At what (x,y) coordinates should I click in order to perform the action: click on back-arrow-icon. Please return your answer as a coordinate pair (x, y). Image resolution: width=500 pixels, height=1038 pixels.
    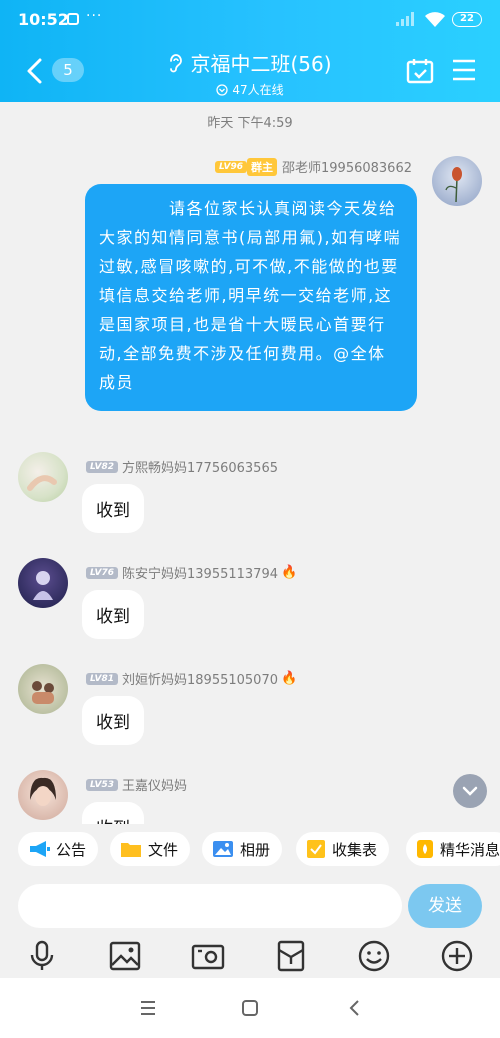
    Looking at the image, I should click on (35, 71).